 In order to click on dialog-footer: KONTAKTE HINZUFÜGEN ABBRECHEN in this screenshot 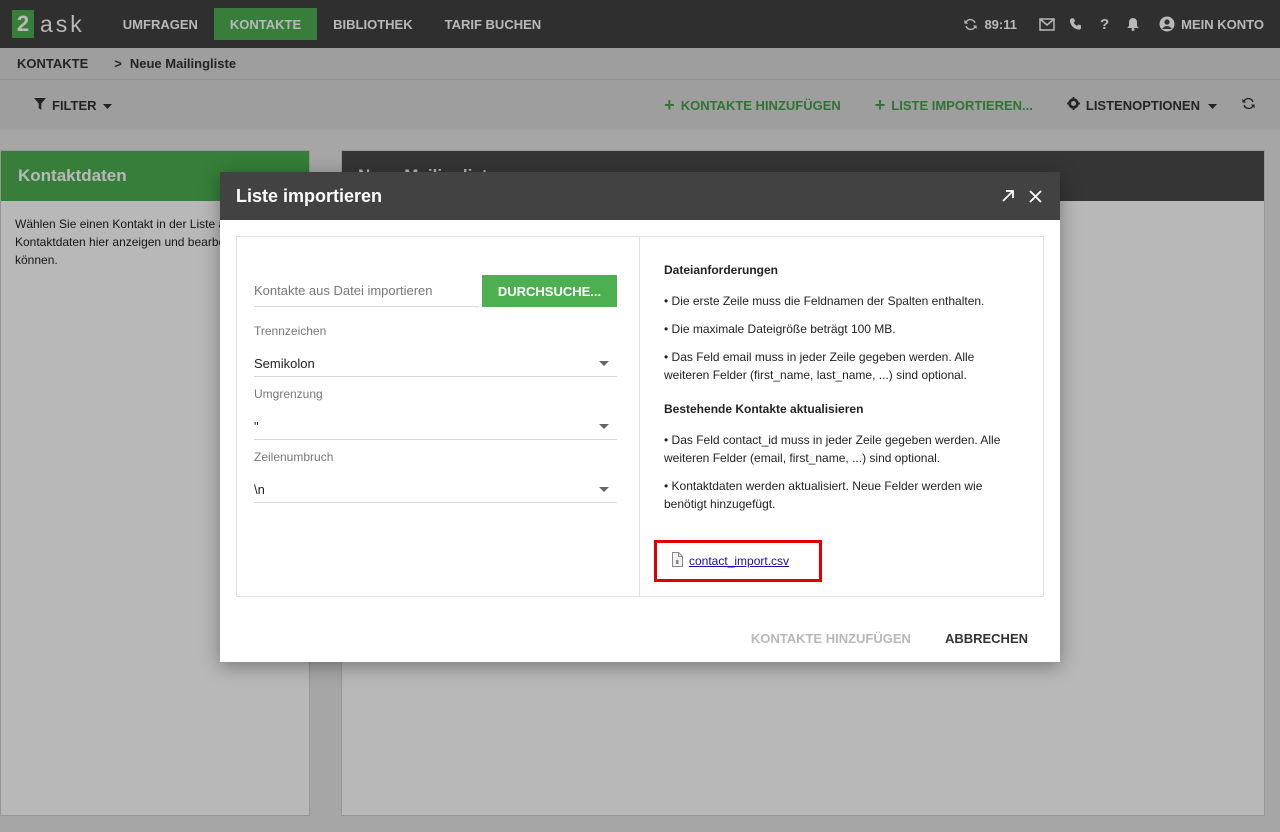, I will do `click(889, 638)`.